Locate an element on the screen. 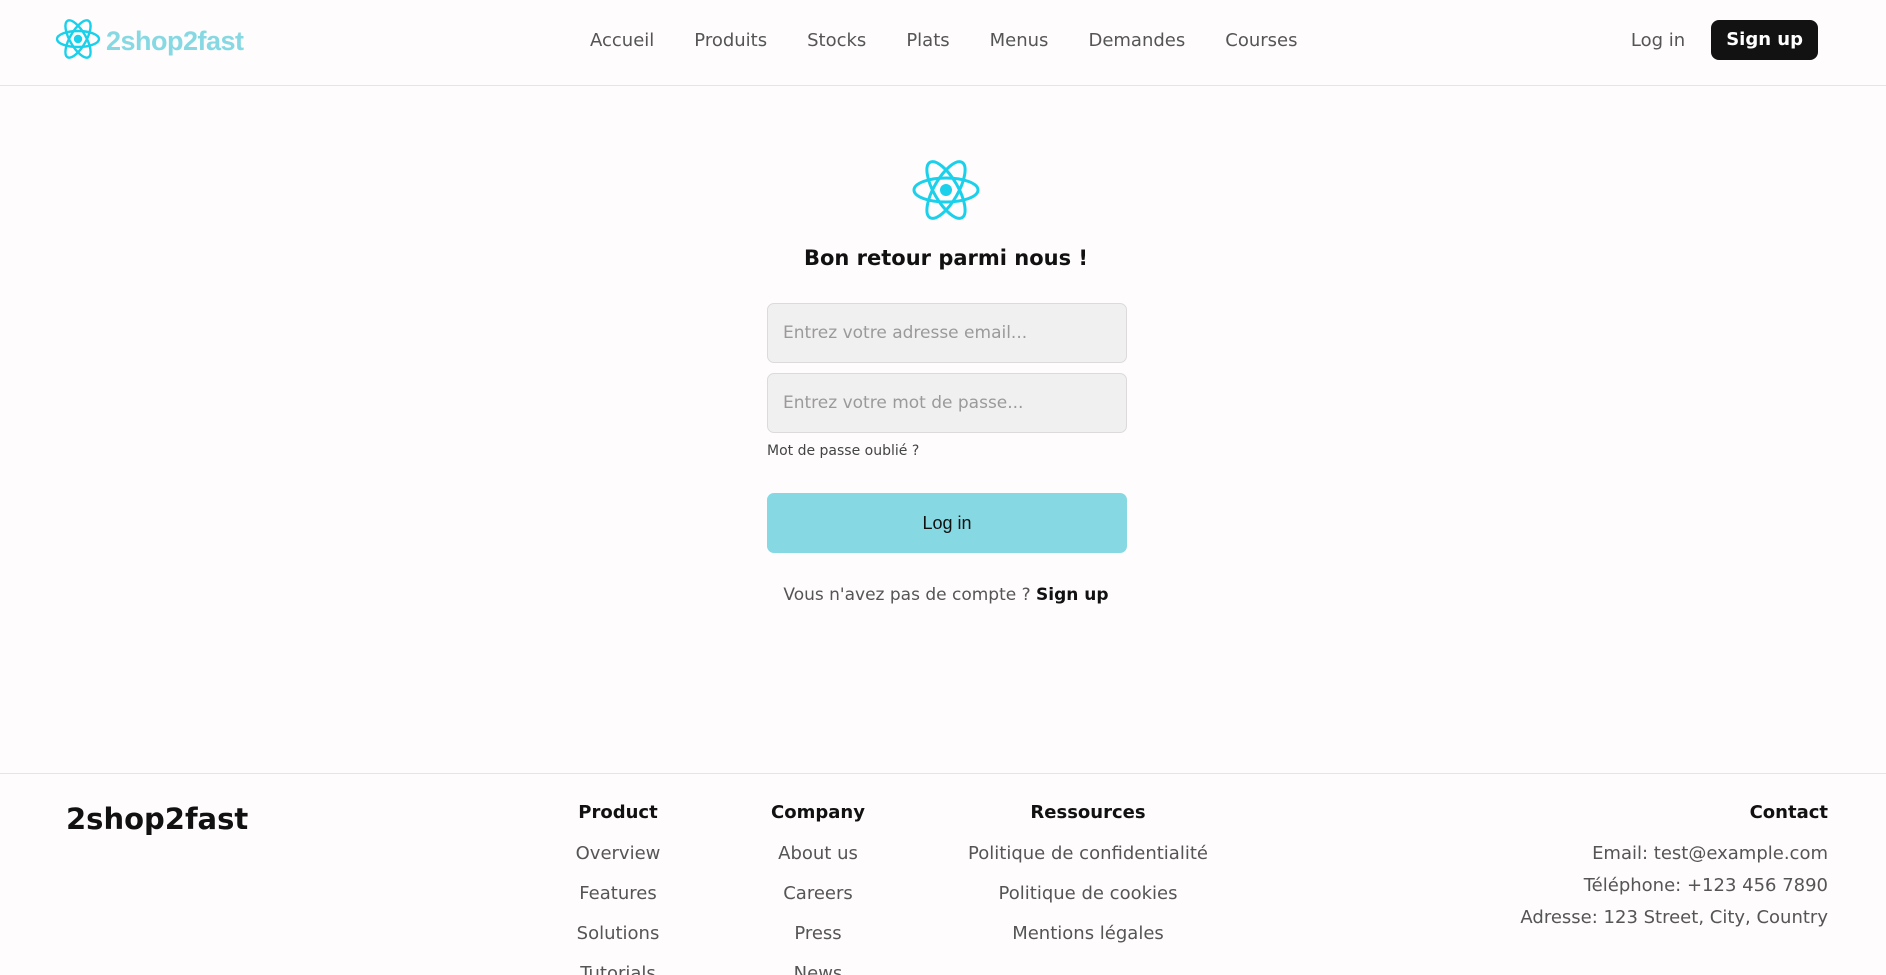 The image size is (1886, 975). footer-heading-product: Product is located at coordinates (618, 812).